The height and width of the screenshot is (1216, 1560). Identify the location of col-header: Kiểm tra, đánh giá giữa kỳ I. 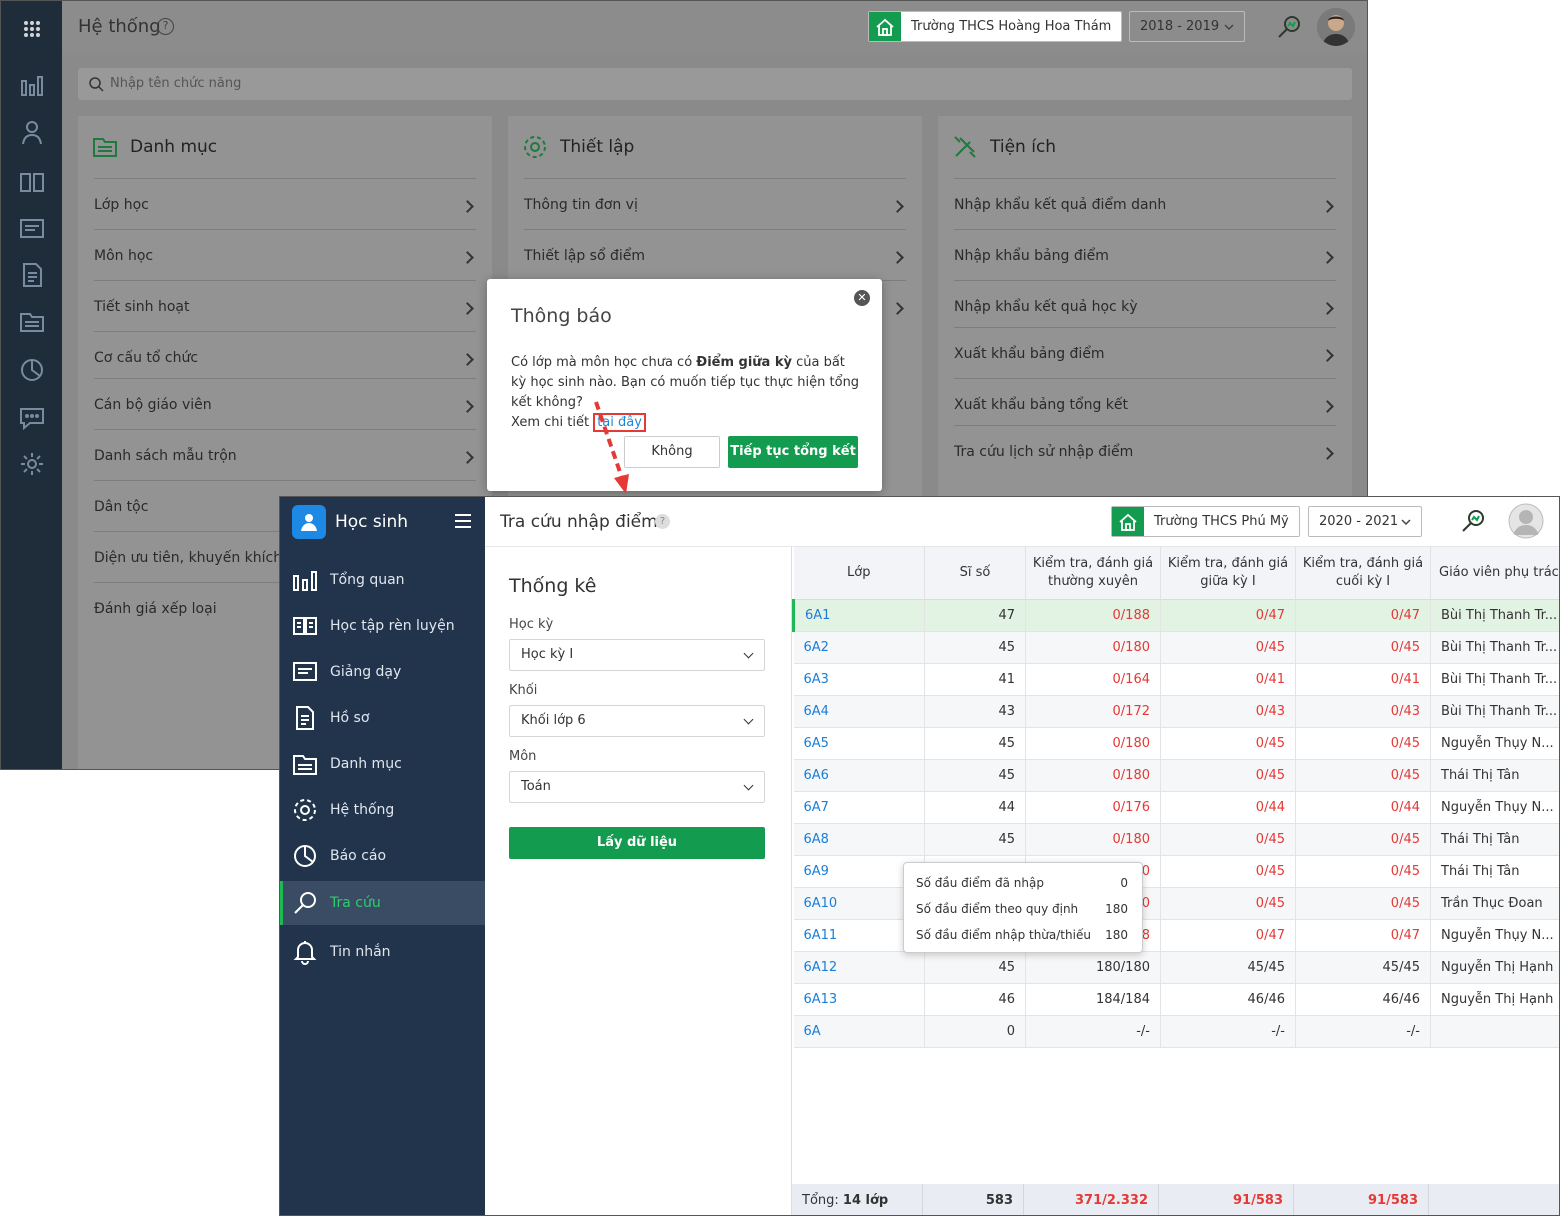
(1228, 573).